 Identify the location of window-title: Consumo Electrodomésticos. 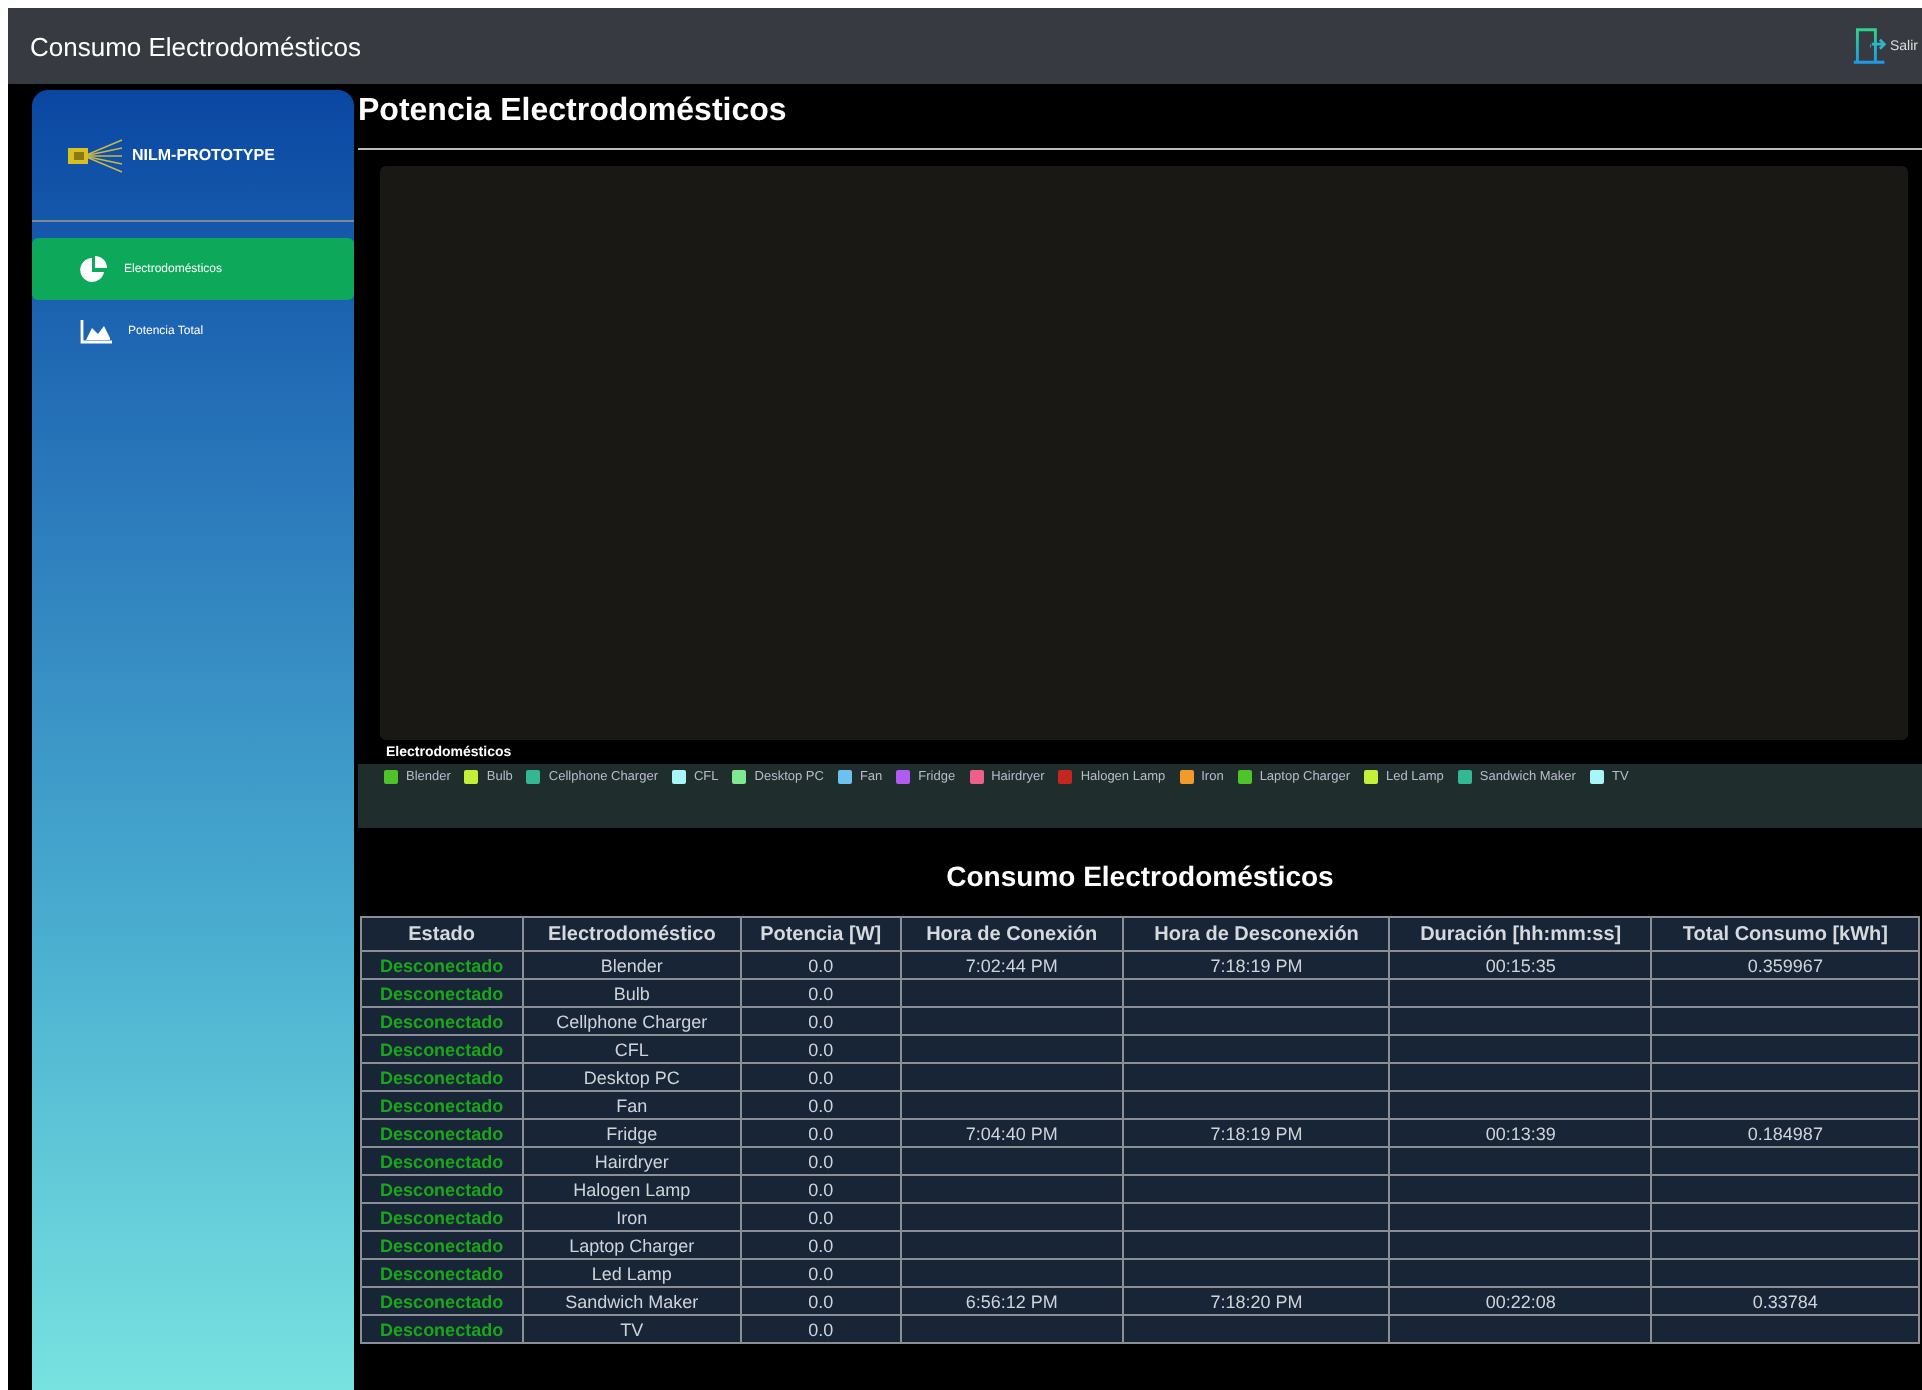
(195, 46).